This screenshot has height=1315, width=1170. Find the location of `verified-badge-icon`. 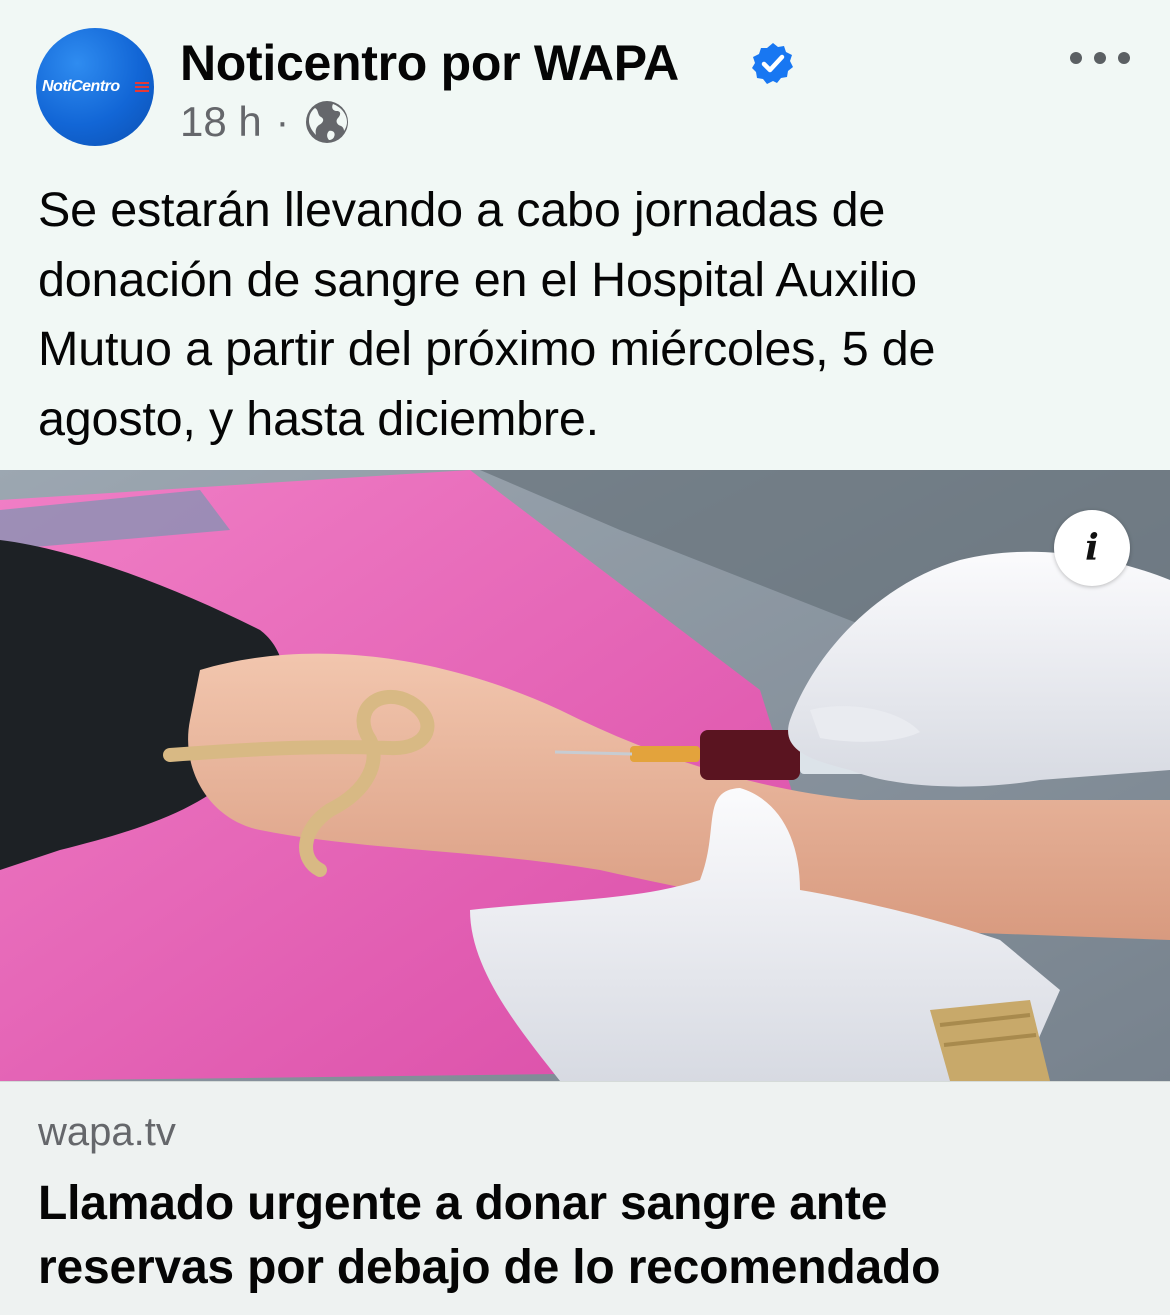

verified-badge-icon is located at coordinates (772, 63).